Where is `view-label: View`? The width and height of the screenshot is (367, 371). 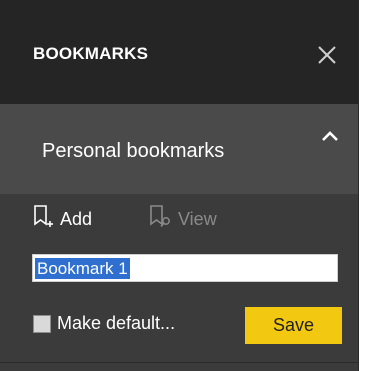
view-label: View is located at coordinates (197, 218).